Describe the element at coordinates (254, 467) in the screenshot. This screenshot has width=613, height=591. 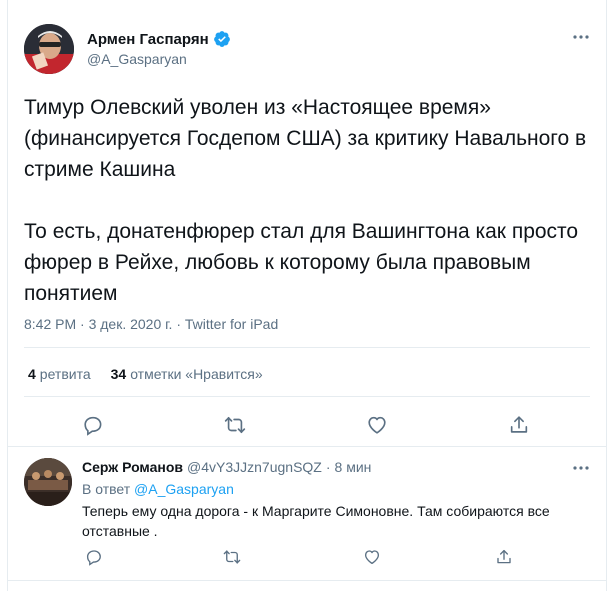
I see `reply-author-handle: @4vY3JJzn7ugnSQZ` at that location.